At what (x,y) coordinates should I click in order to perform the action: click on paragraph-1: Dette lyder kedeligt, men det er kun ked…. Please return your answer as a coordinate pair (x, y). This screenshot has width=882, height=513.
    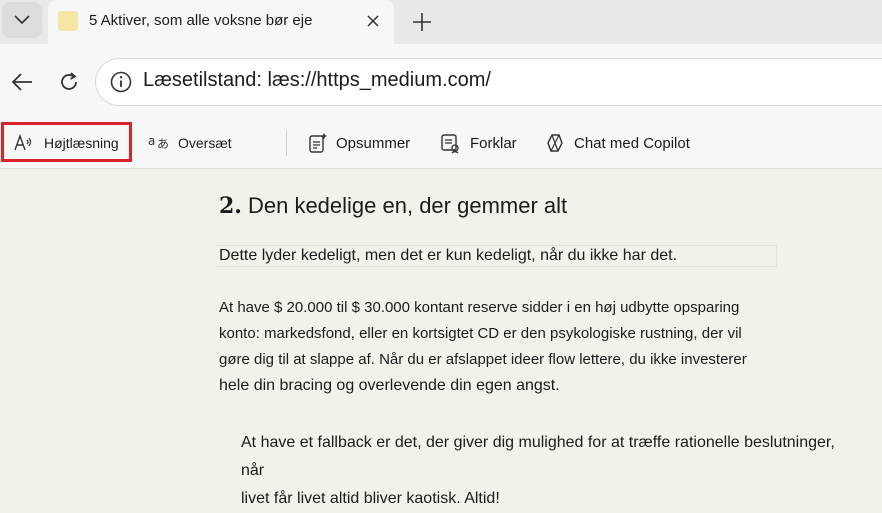
    Looking at the image, I should click on (448, 255).